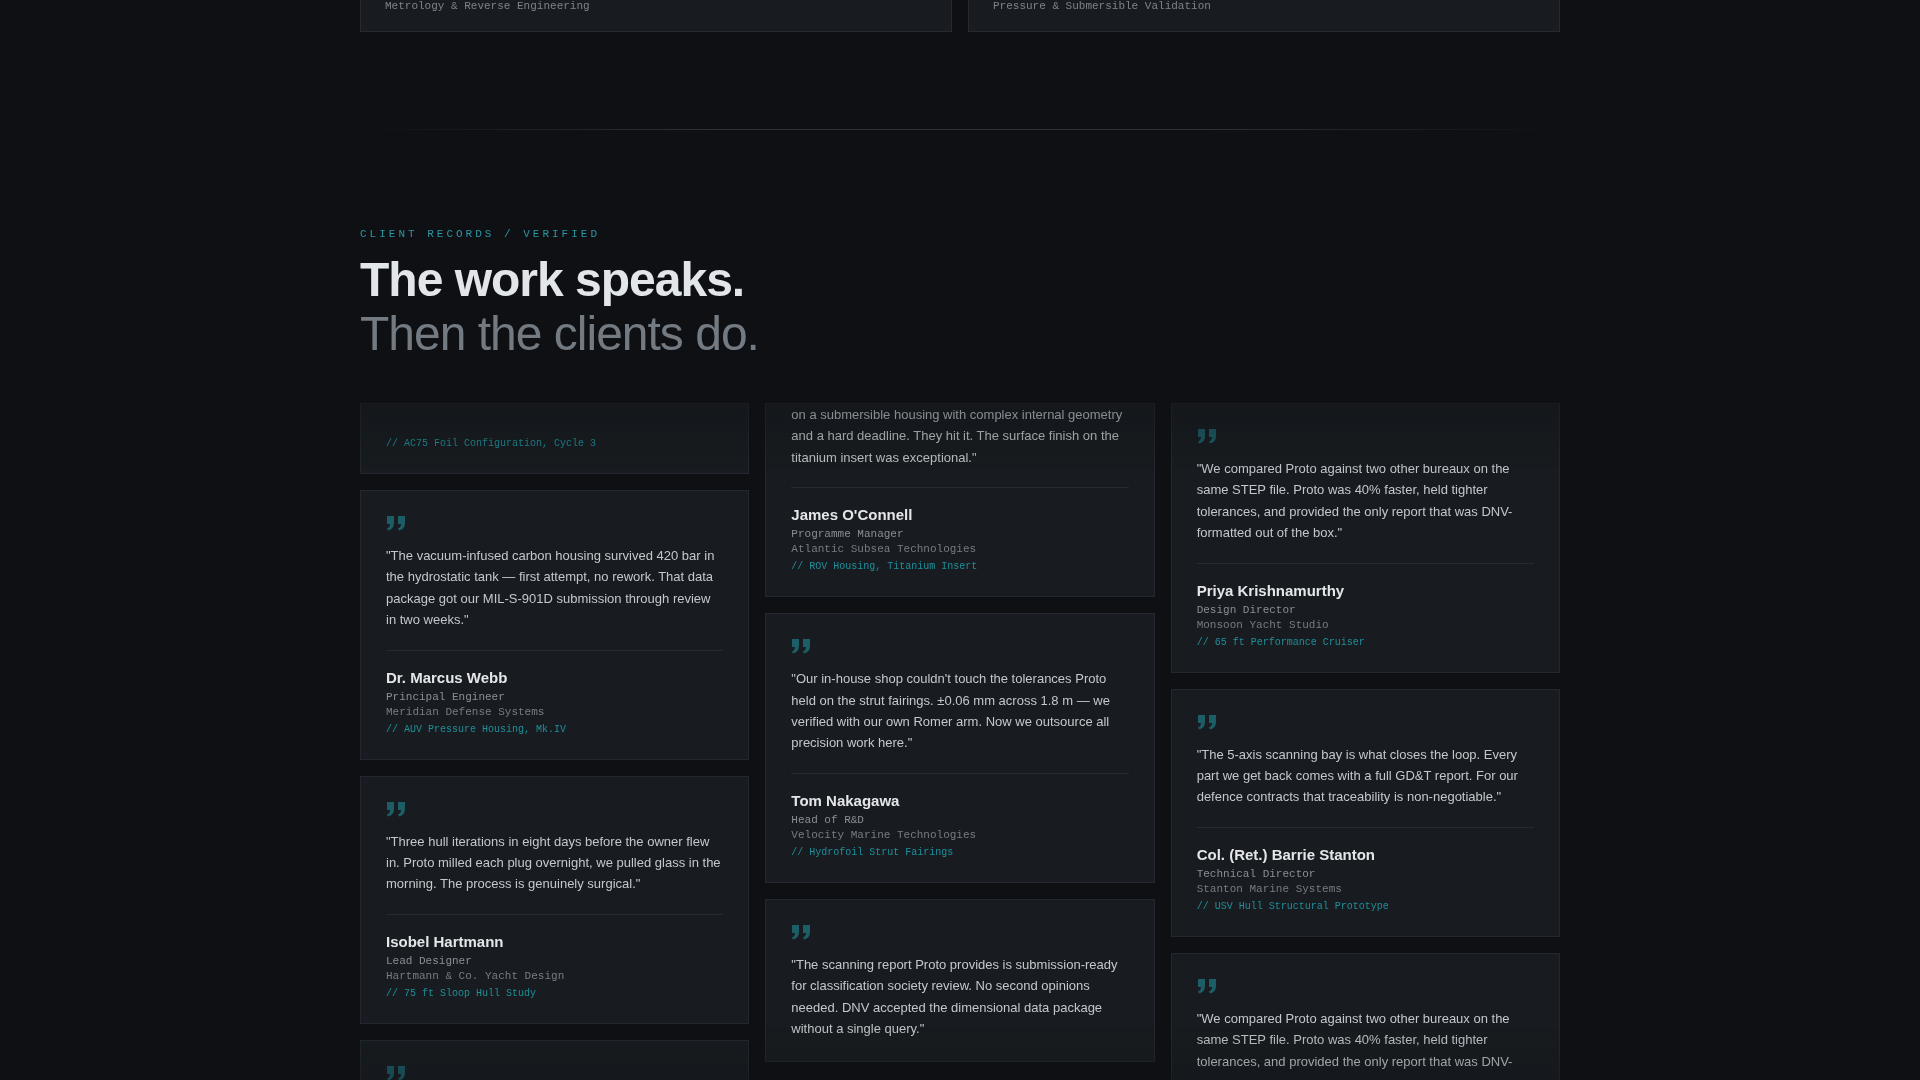 The height and width of the screenshot is (1080, 1920). I want to click on testimonial-quote: "We compared Proto against two other bureaux on the same STEP file. Proto was 40% faster, held tighter tolerances, and provided the only report that was DNV-formatted out of the box.", so click(1355, 501).